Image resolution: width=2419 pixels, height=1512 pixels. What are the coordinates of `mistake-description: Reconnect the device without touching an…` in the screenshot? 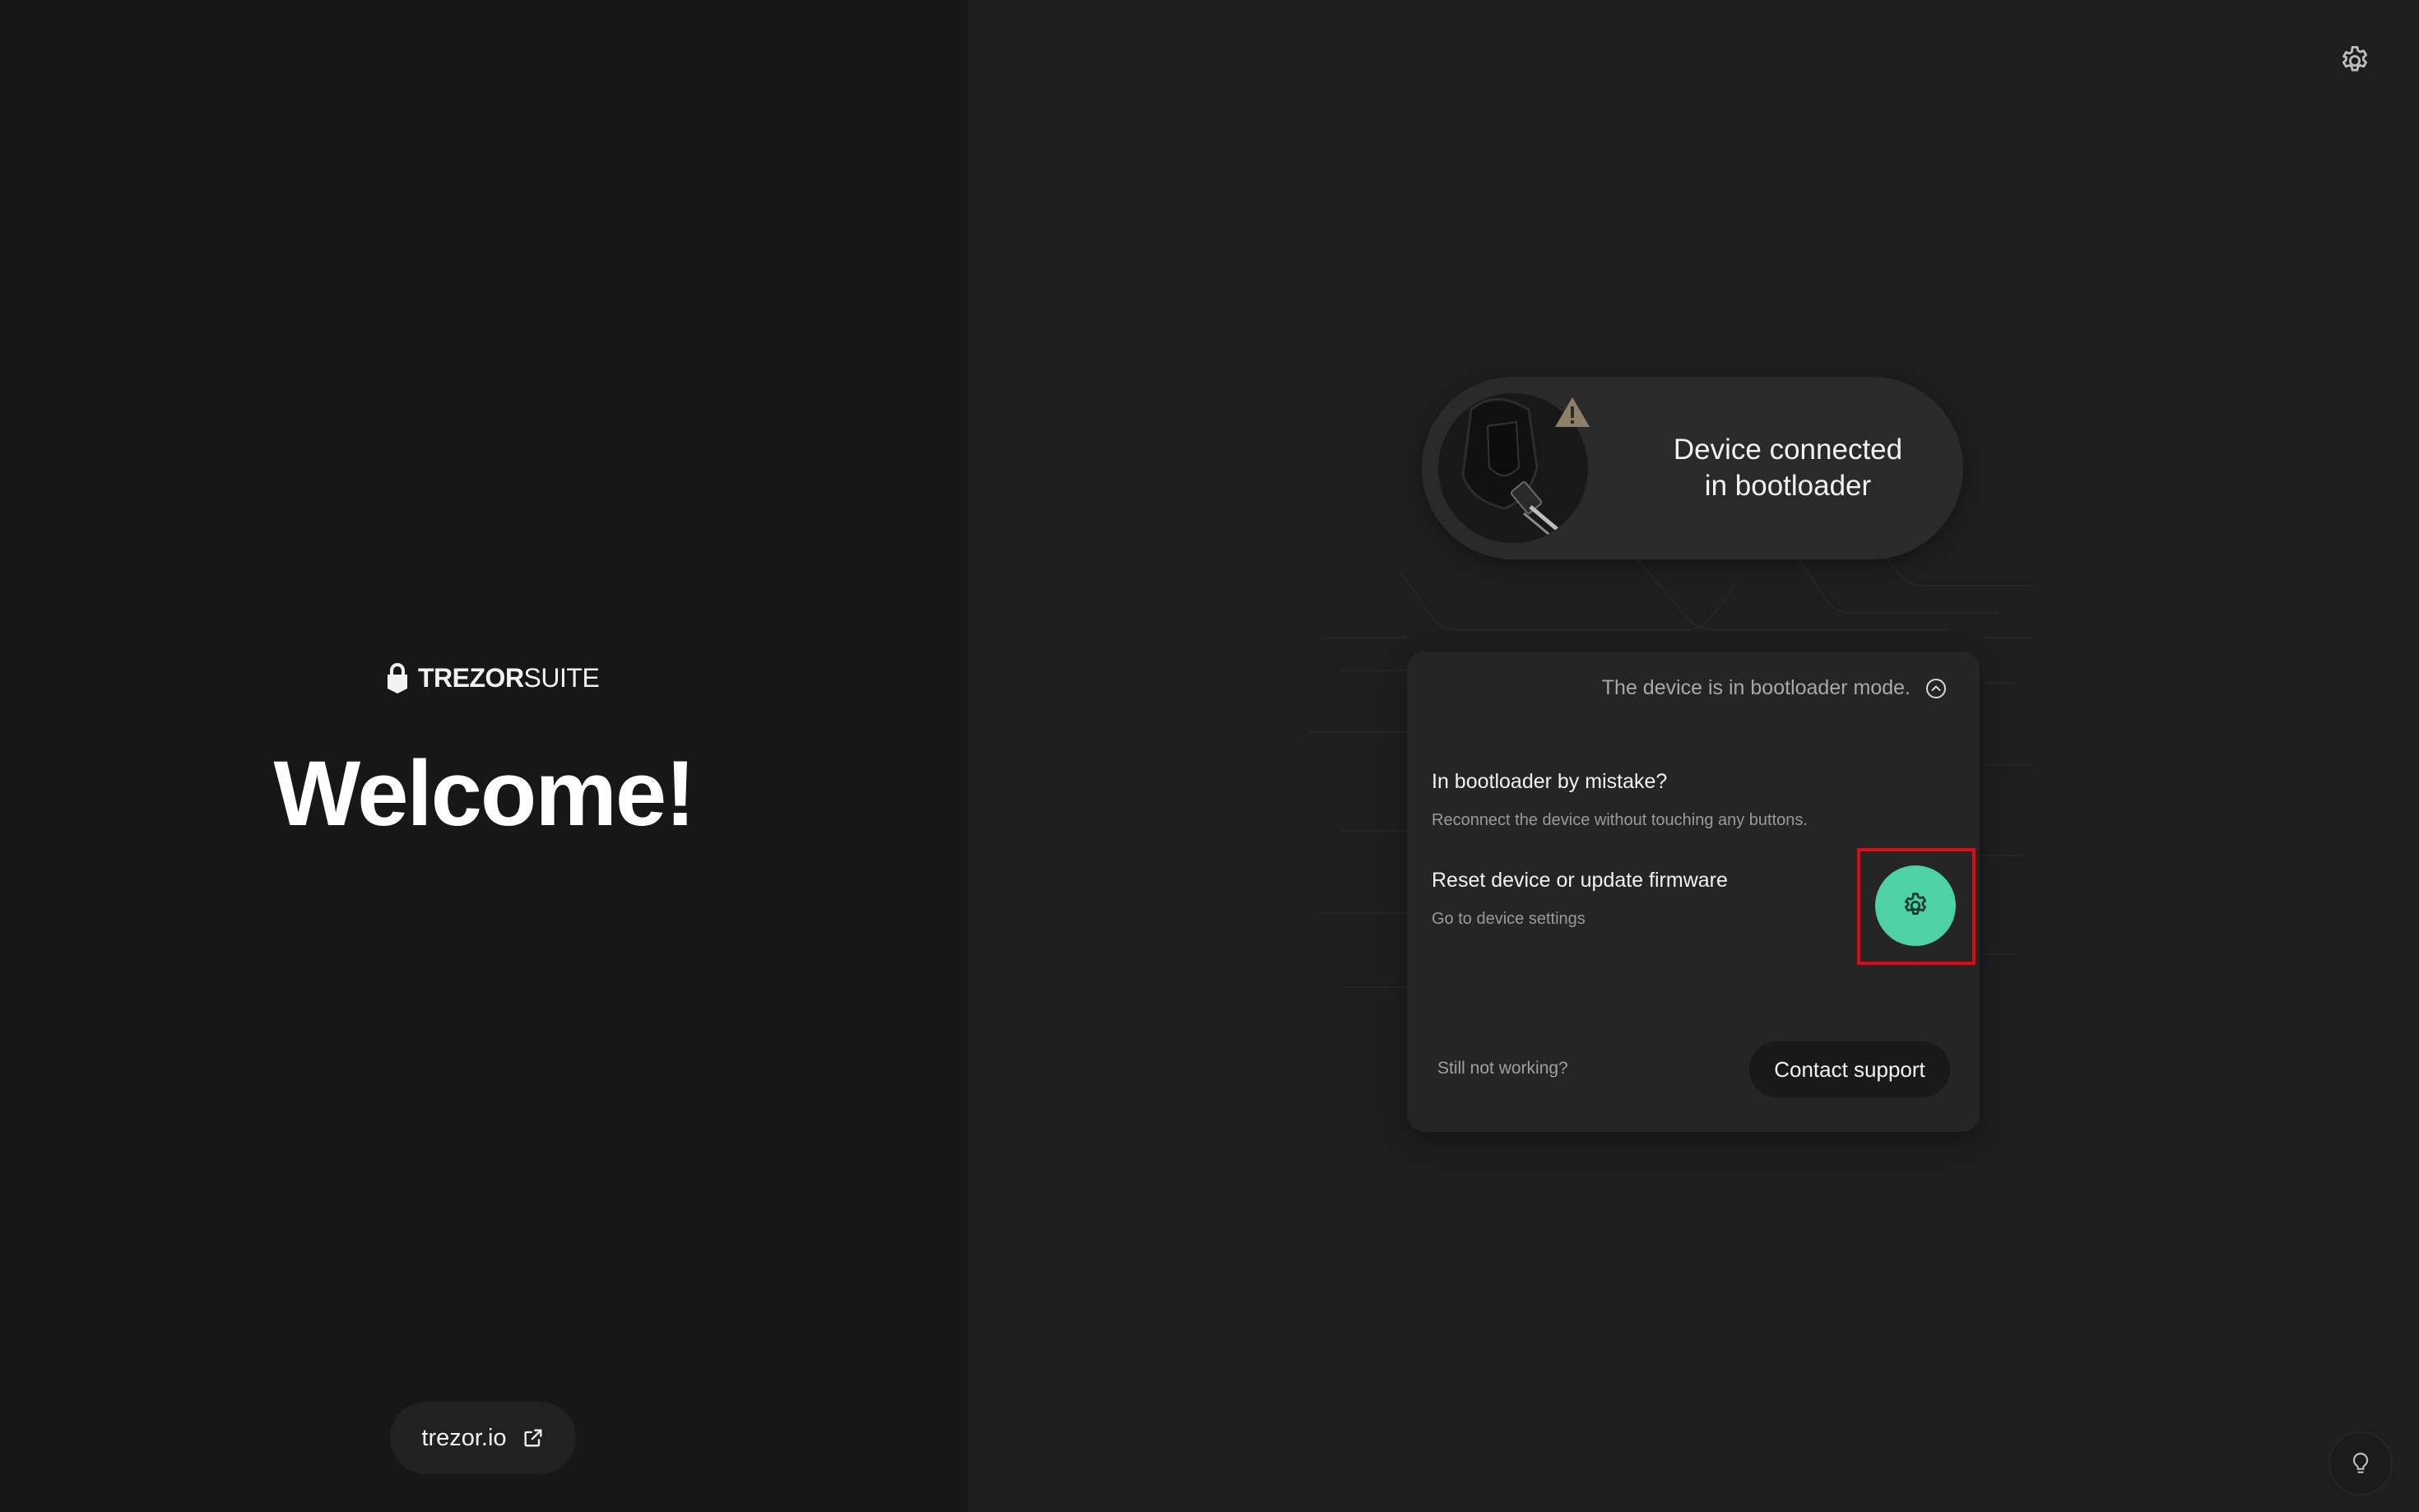 It's located at (1620, 820).